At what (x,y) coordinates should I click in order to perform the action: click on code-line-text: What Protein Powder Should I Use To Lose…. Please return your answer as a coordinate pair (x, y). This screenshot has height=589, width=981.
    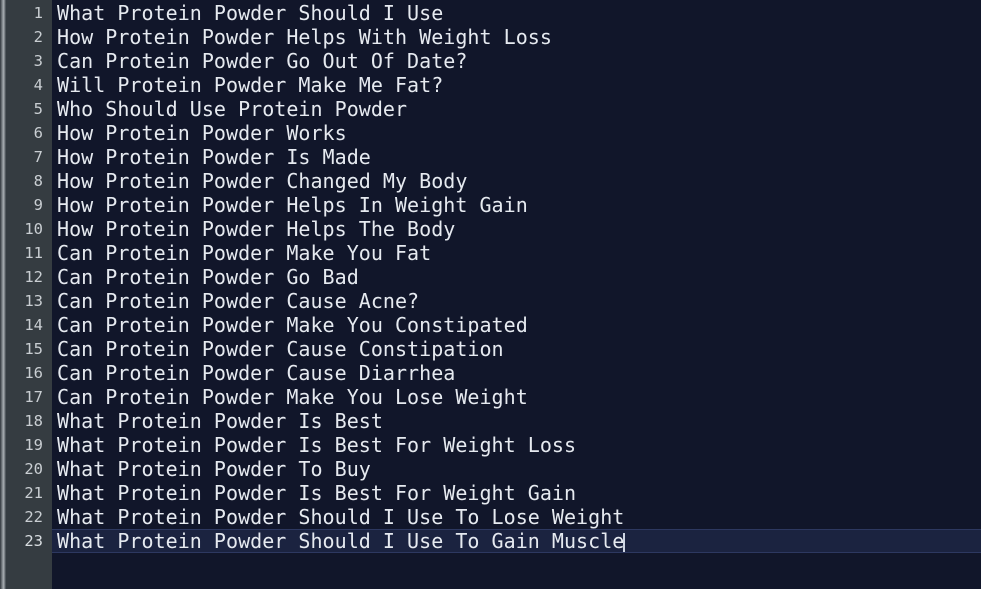
    Looking at the image, I should click on (341, 517).